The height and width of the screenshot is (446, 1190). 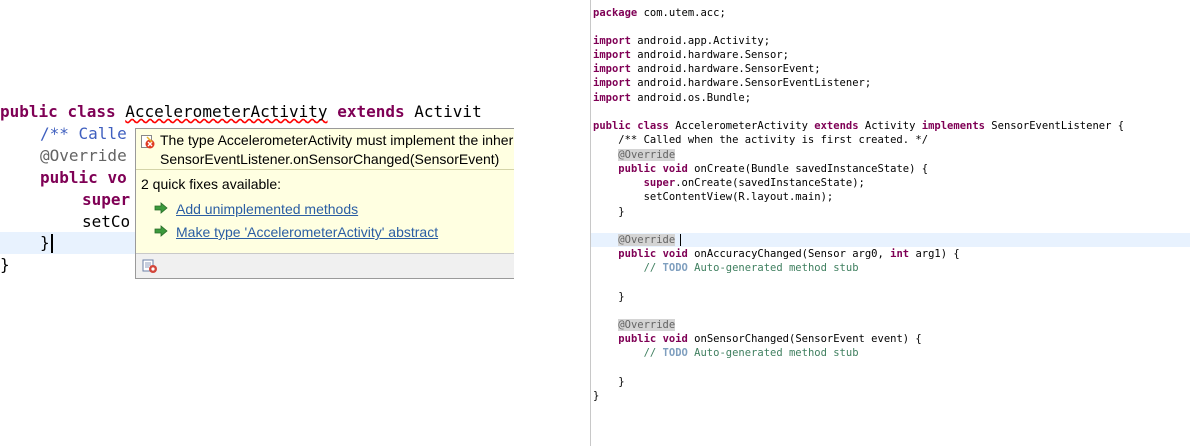 What do you see at coordinates (267, 209) in the screenshot?
I see `fix-link: Add unimplemented methods` at bounding box center [267, 209].